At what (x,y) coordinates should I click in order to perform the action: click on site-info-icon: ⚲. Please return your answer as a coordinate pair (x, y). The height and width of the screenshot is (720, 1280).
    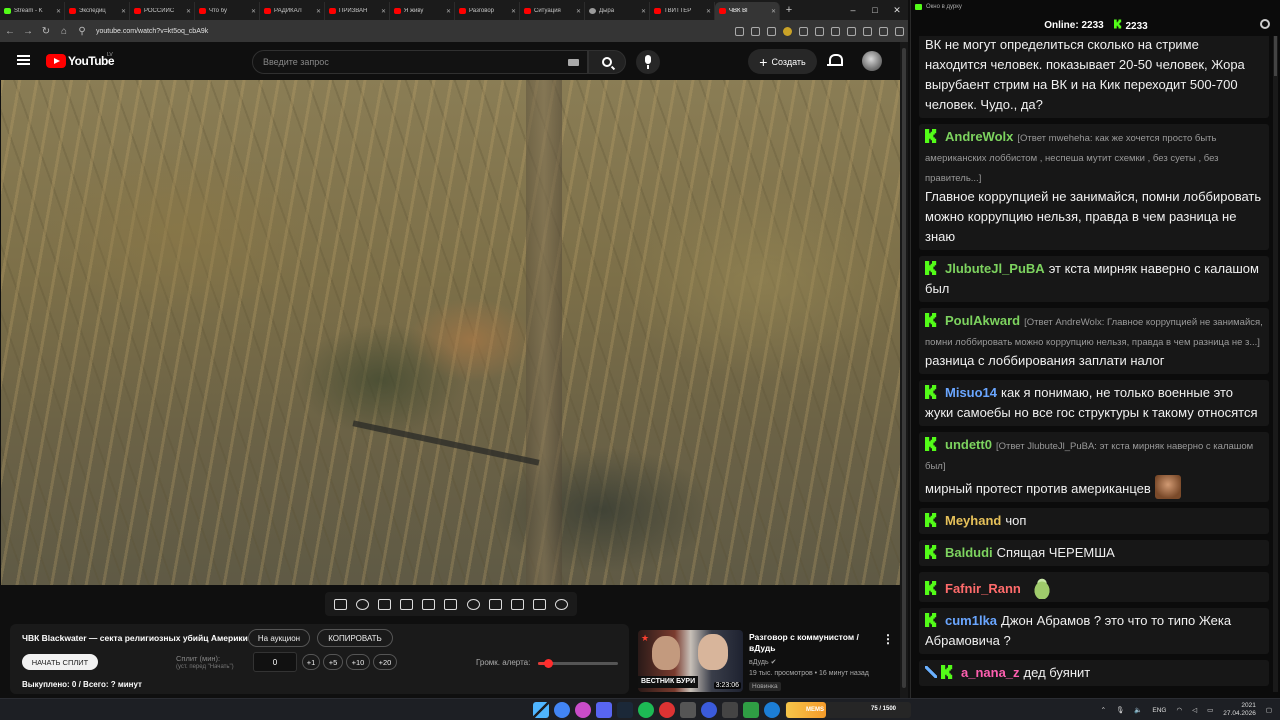
    Looking at the image, I should click on (82, 31).